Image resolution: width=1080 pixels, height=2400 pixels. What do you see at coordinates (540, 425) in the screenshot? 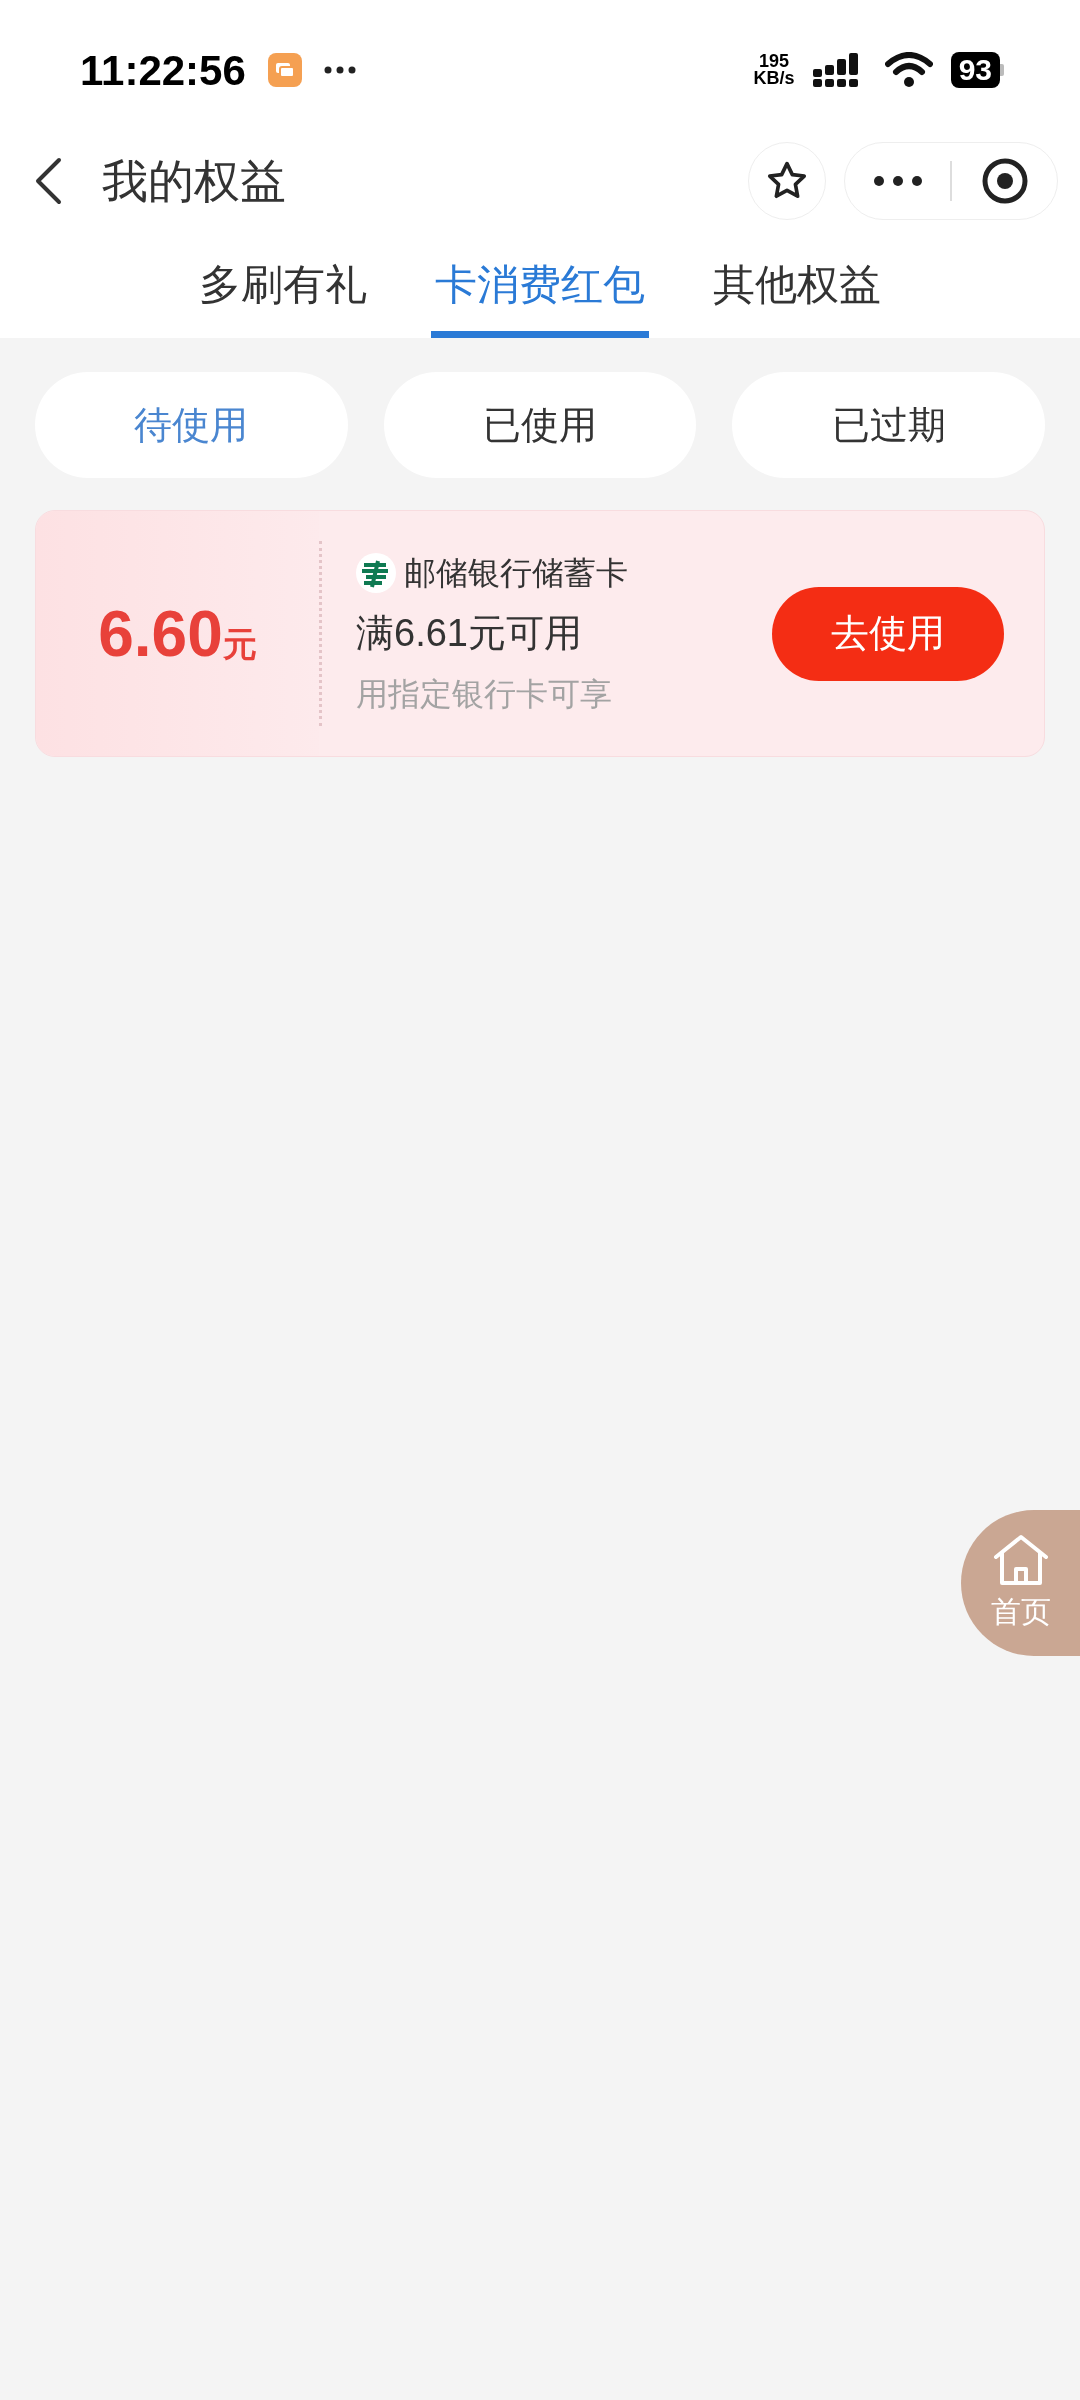
I see `status-filter: 已使用` at bounding box center [540, 425].